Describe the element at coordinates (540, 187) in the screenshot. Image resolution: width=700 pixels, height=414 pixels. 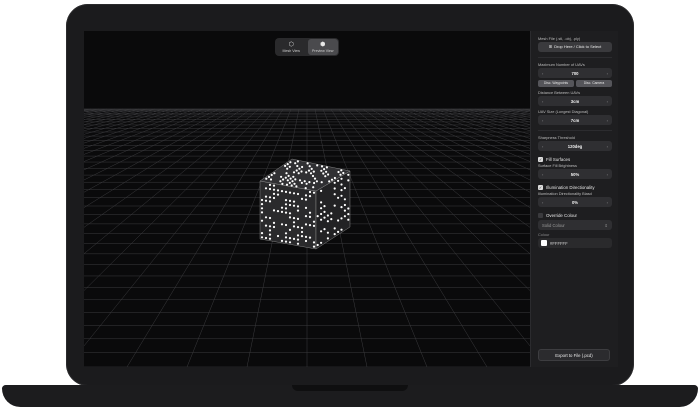
I see `illumination-checkbox: ✓` at that location.